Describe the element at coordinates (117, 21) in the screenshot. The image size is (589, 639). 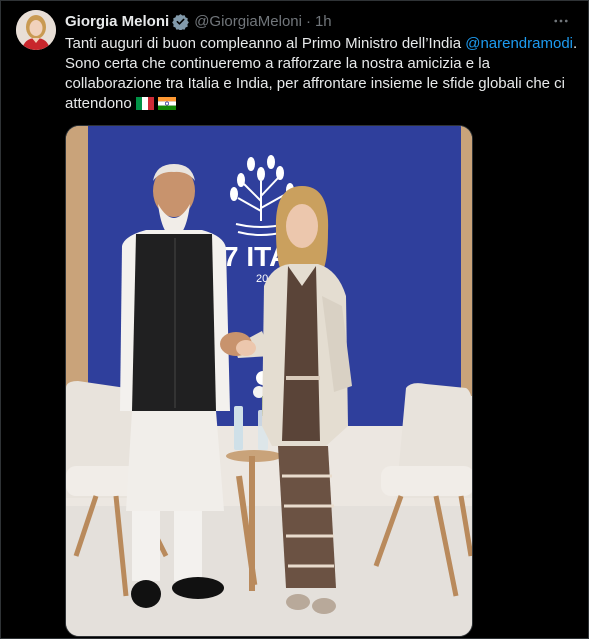
I see `author-name: Giorgia Meloni` at that location.